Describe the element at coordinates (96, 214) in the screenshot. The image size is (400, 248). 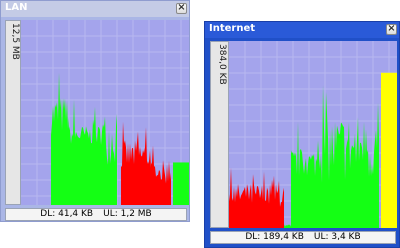
I see `lan-status-bar: DL: 41,4 KB UL: 1,2 MB` at that location.